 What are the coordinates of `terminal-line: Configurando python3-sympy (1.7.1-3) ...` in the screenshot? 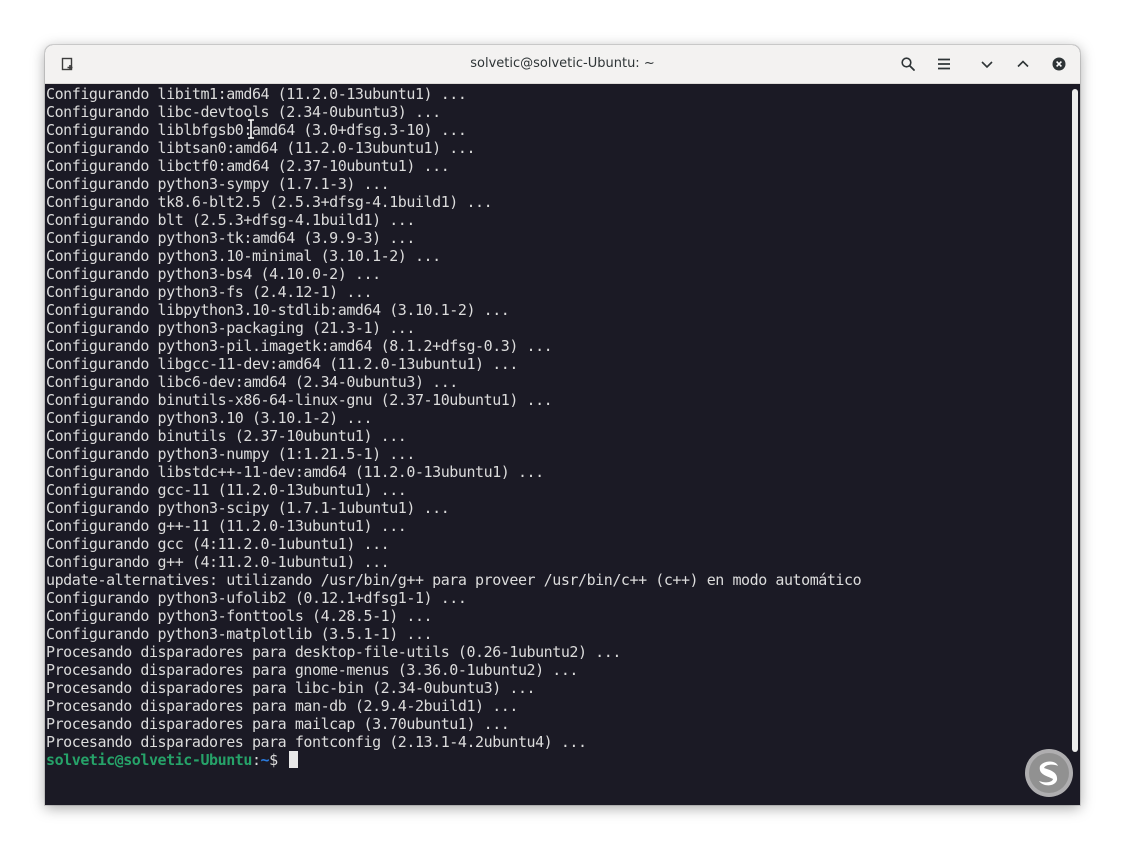 It's located at (218, 184).